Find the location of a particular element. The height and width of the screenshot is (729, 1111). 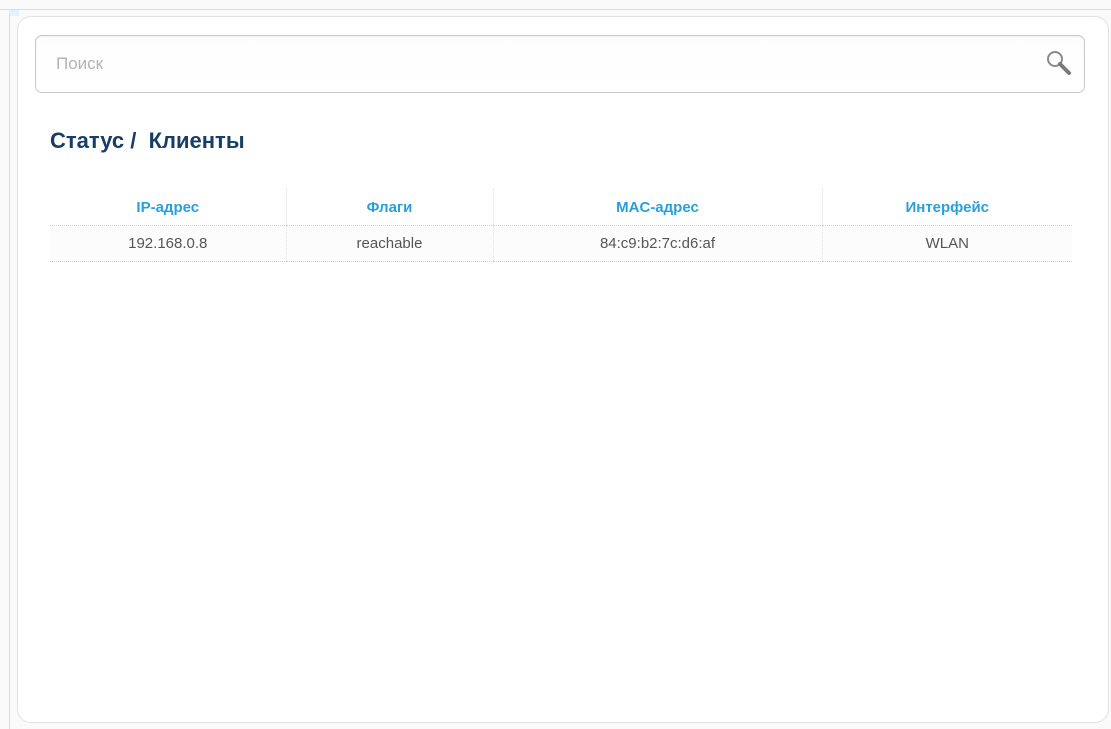

breadcrumb-section: Статус is located at coordinates (87, 140).